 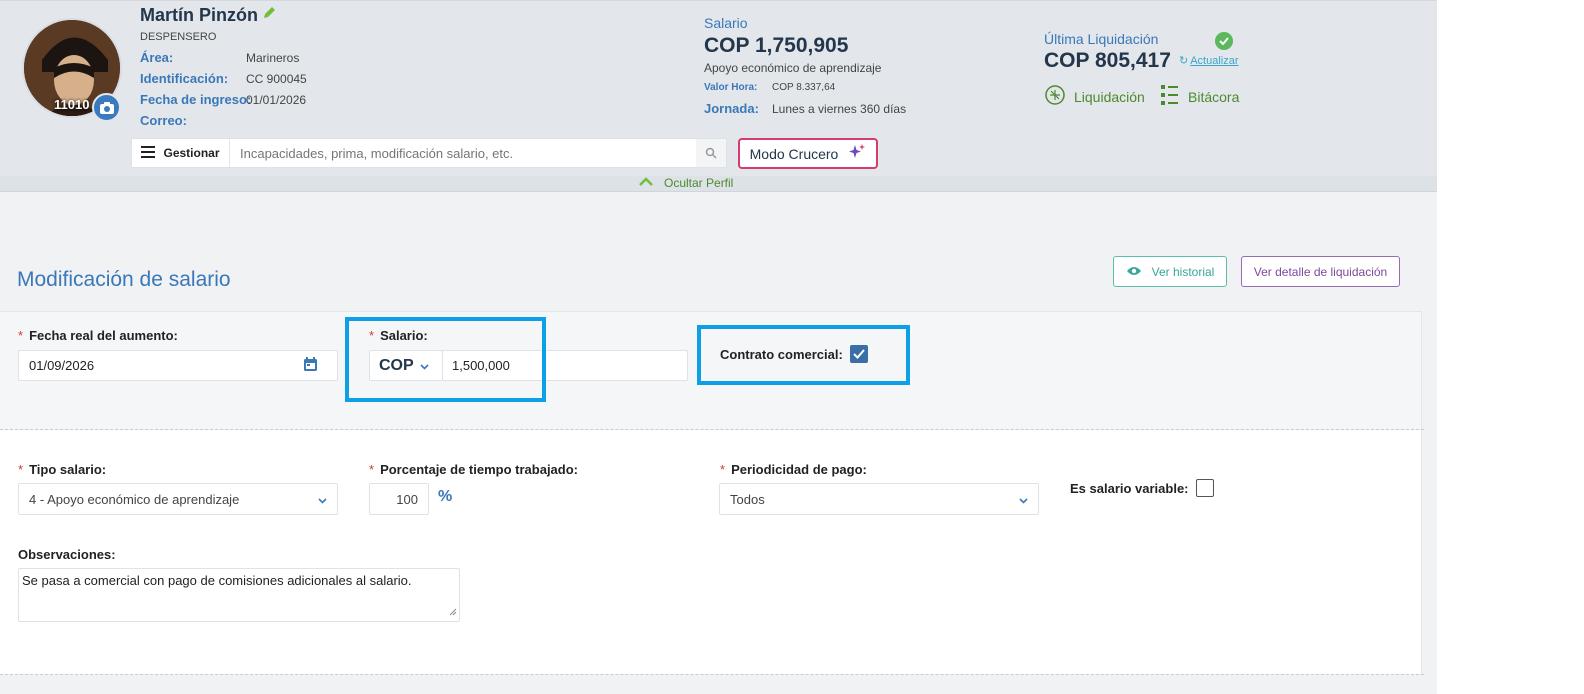 What do you see at coordinates (731, 87) in the screenshot?
I see `hour-value-label: Valor Hora:` at bounding box center [731, 87].